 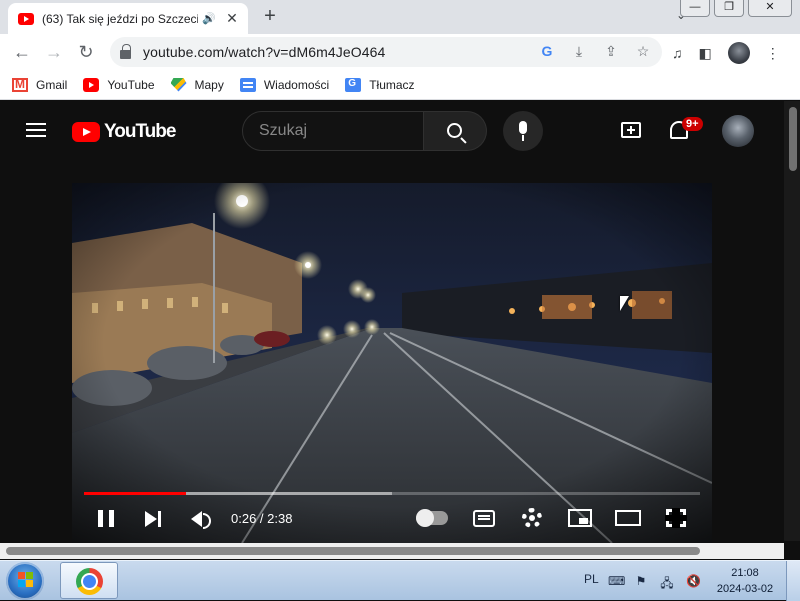 What do you see at coordinates (22, 52) in the screenshot?
I see `back-button: ←` at bounding box center [22, 52].